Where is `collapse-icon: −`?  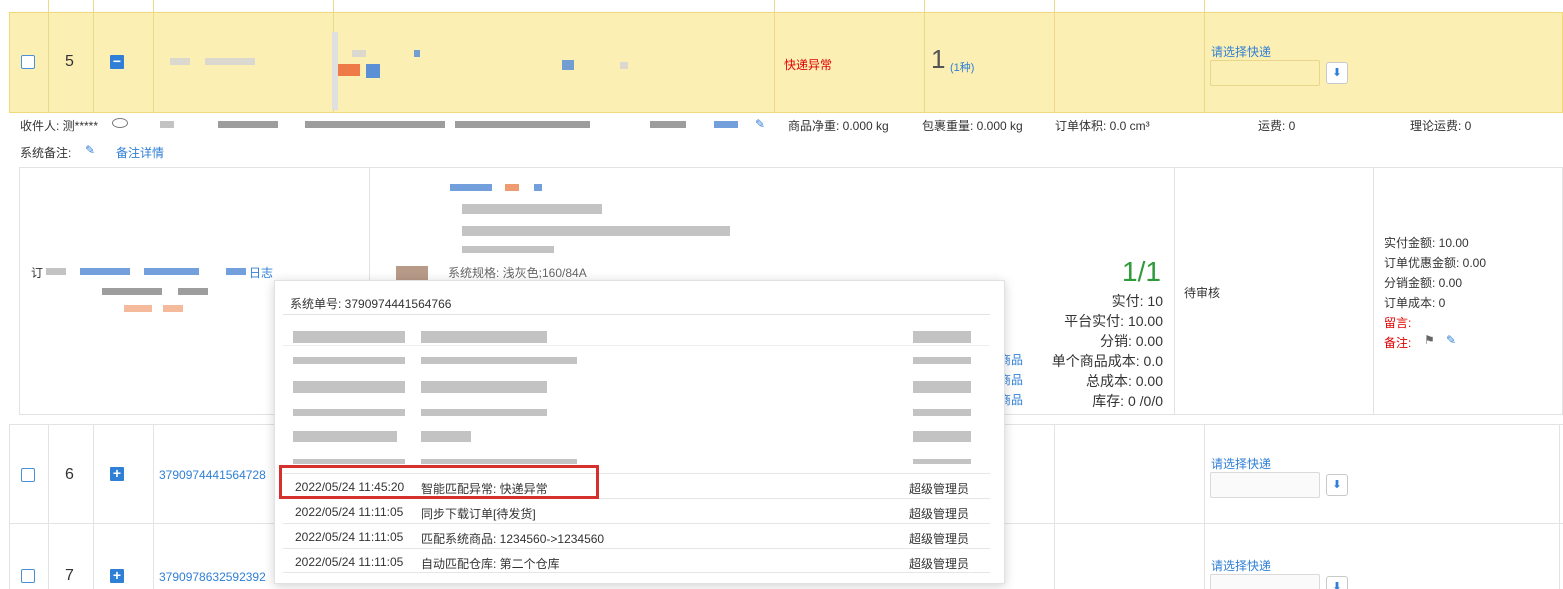 collapse-icon: − is located at coordinates (117, 61).